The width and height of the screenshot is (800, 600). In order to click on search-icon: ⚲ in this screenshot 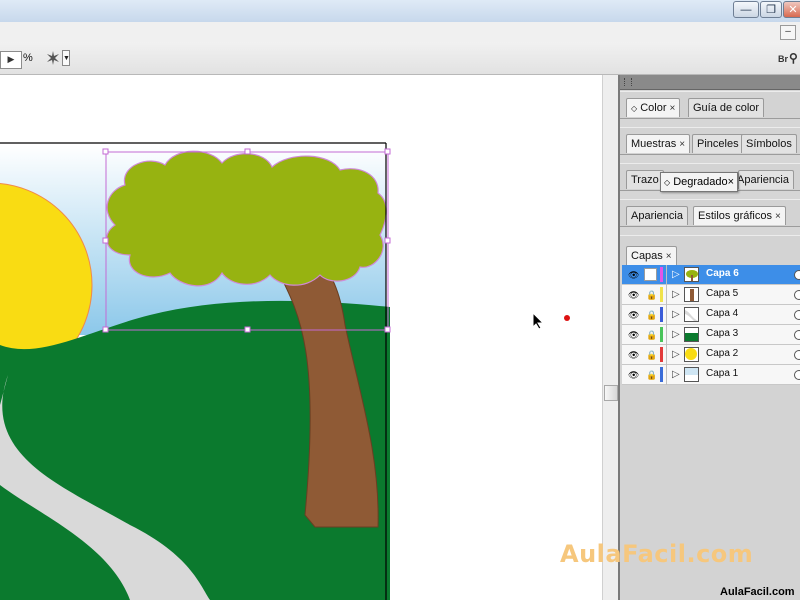, I will do `click(793, 58)`.